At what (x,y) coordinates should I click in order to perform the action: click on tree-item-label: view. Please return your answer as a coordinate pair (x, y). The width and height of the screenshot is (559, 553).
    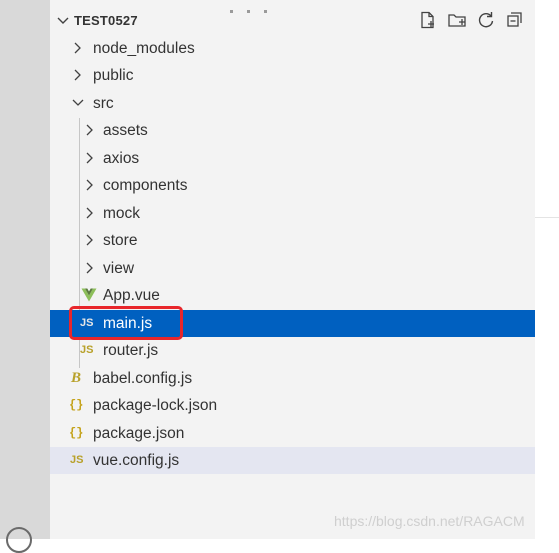
    Looking at the image, I should click on (119, 268).